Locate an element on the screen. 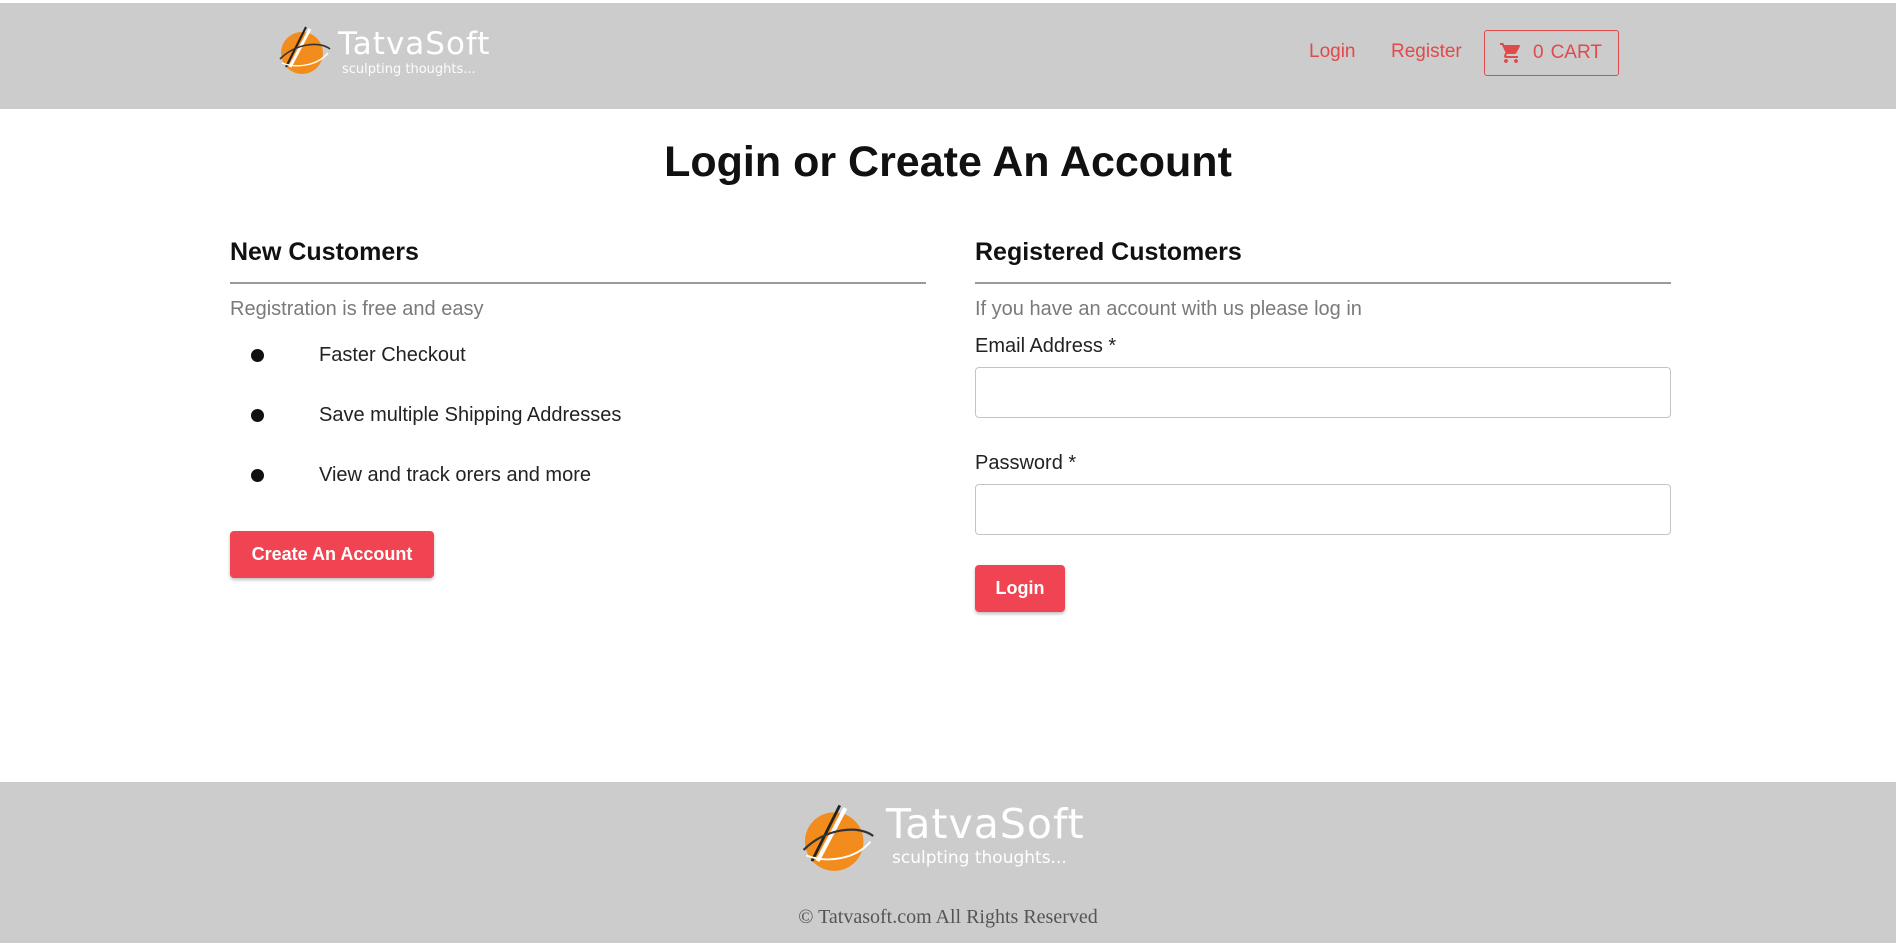  email-label: Email Address * is located at coordinates (1046, 346).